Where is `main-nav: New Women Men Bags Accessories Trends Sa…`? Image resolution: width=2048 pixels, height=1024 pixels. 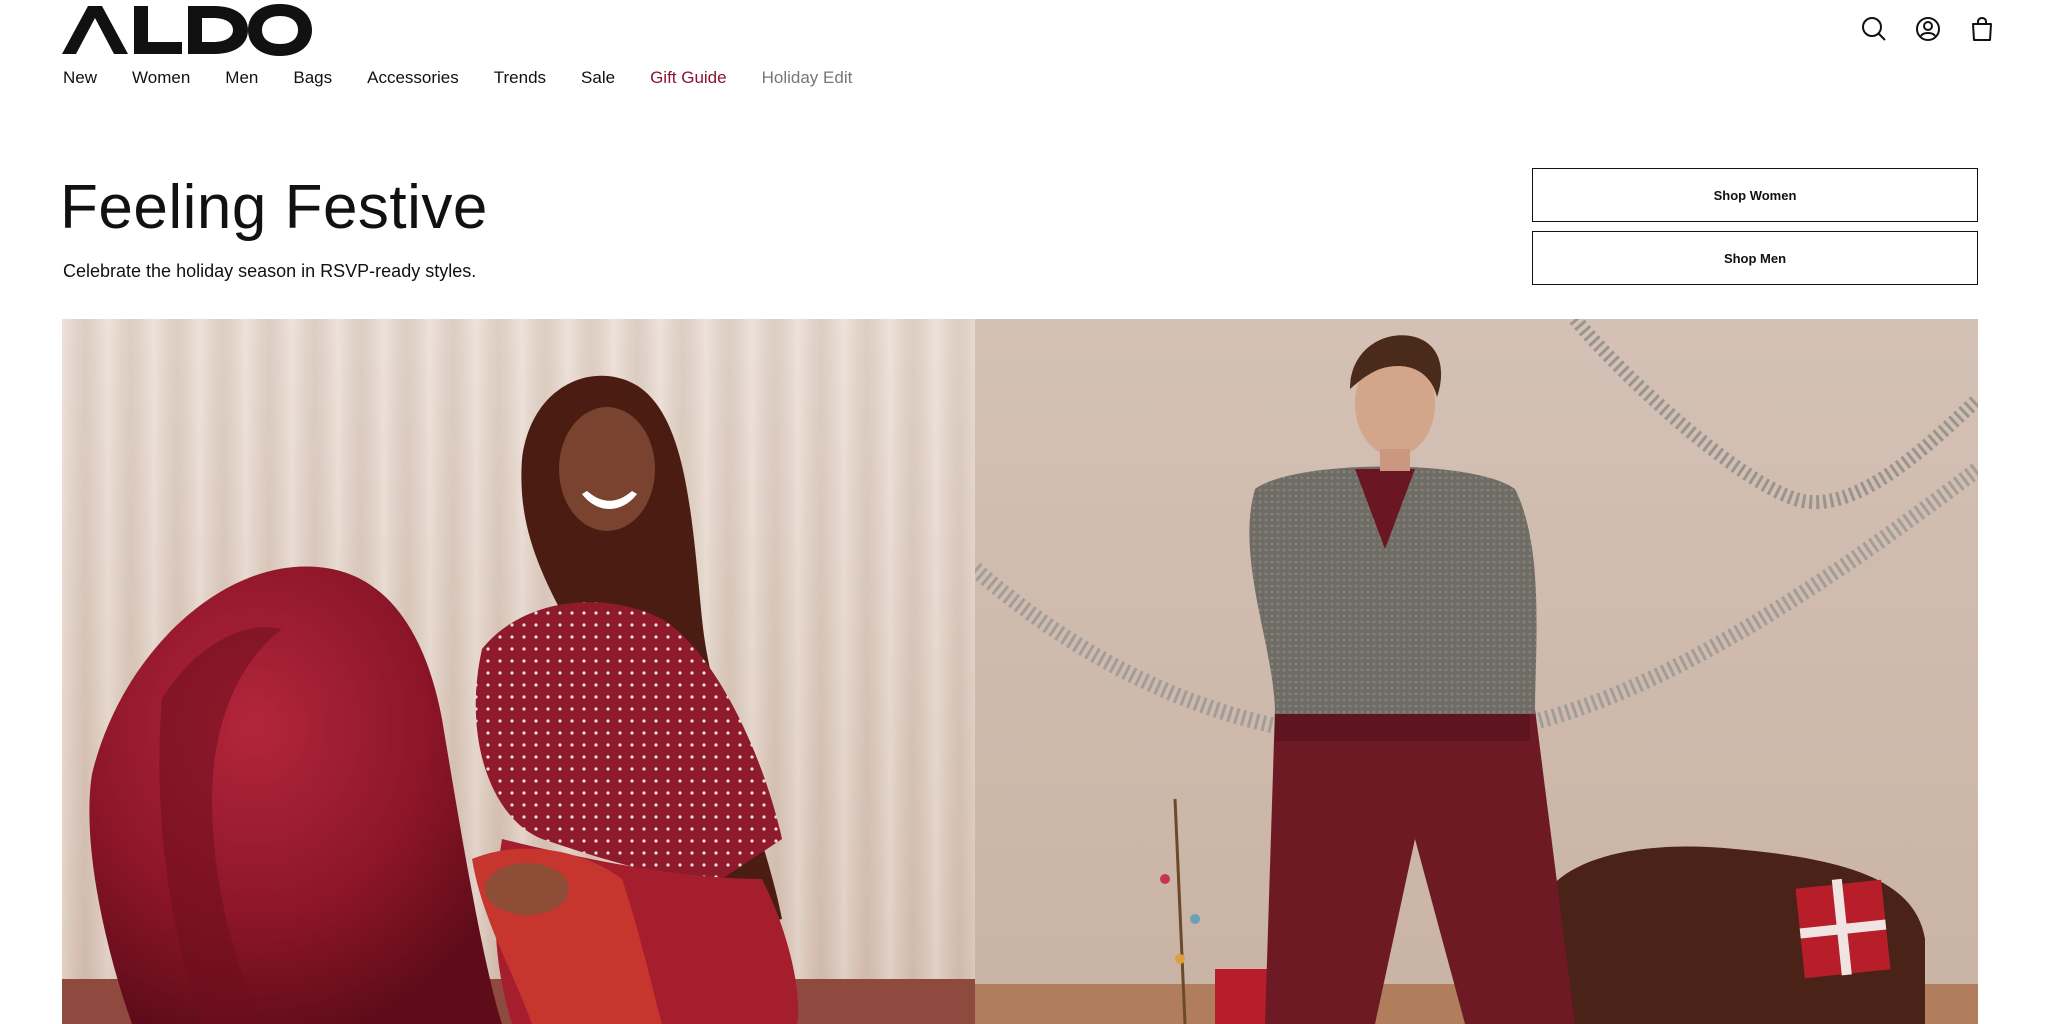
main-nav: New Women Men Bags Accessories Trends Sa… is located at coordinates (475, 78).